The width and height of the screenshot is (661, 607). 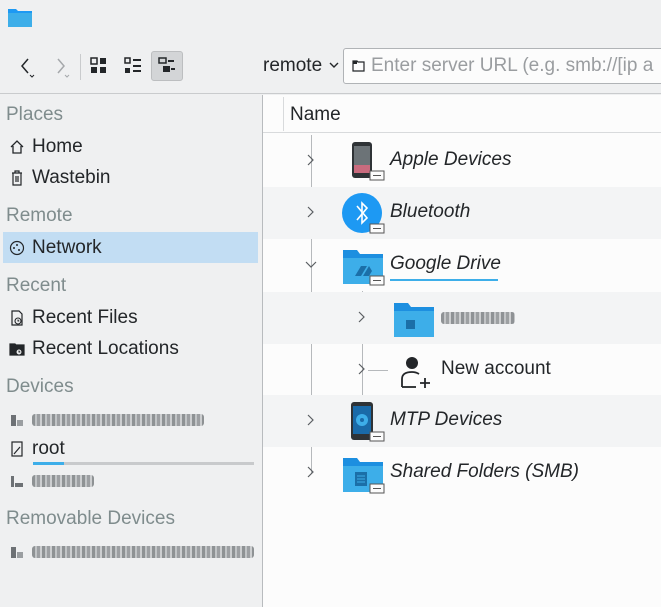 I want to click on smb-folder-icon, so click(x=364, y=473).